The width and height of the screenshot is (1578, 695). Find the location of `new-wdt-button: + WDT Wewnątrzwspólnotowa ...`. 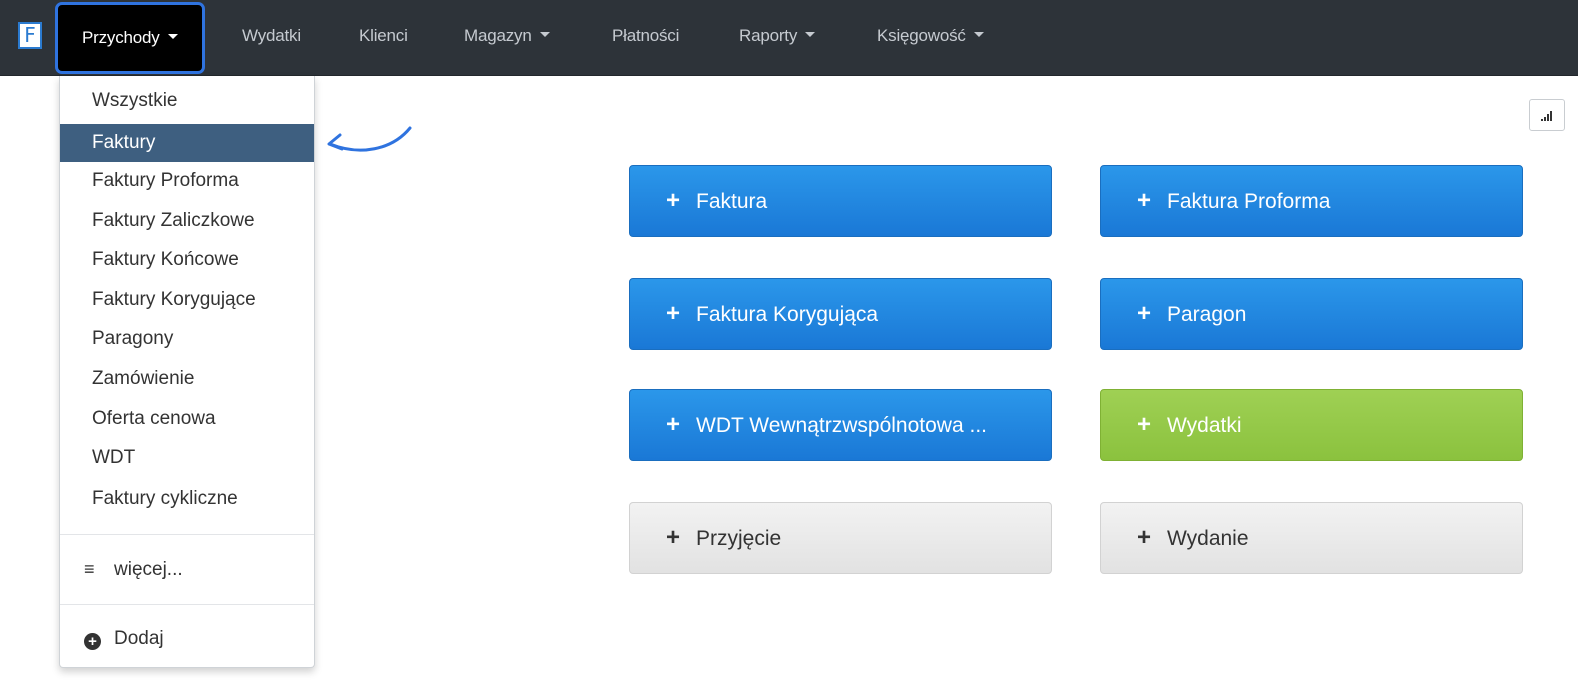

new-wdt-button: + WDT Wewnątrzwspólnotowa ... is located at coordinates (840, 425).